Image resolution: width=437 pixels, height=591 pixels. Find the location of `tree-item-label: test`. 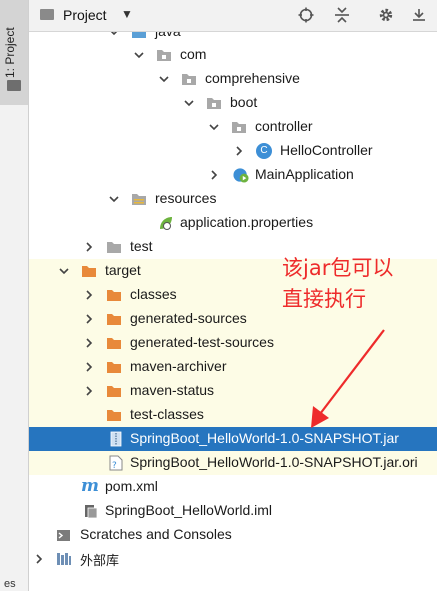

tree-item-label: test is located at coordinates (141, 246).